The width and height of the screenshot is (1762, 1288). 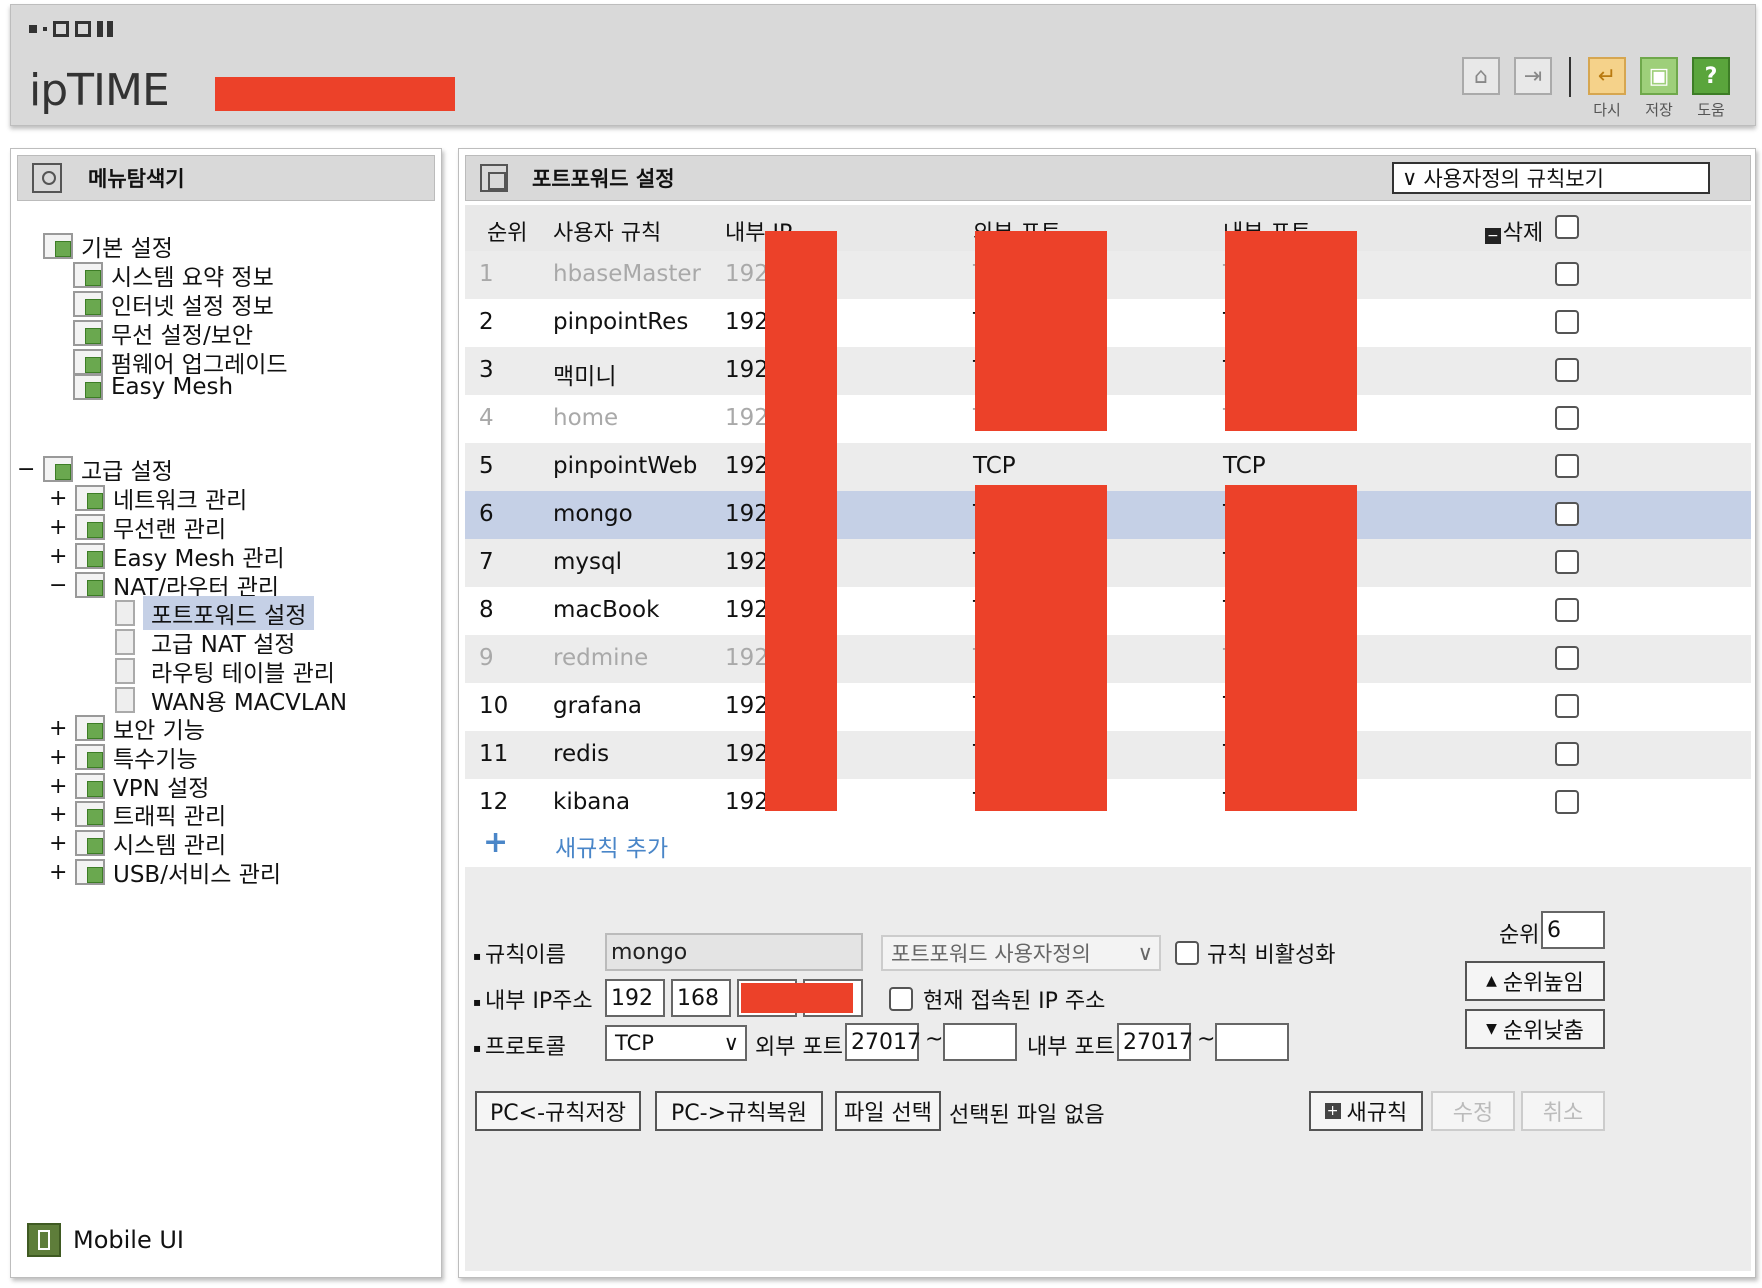 I want to click on table-row: 8macBook192.168.TCPTCP, so click(x=1108, y=611).